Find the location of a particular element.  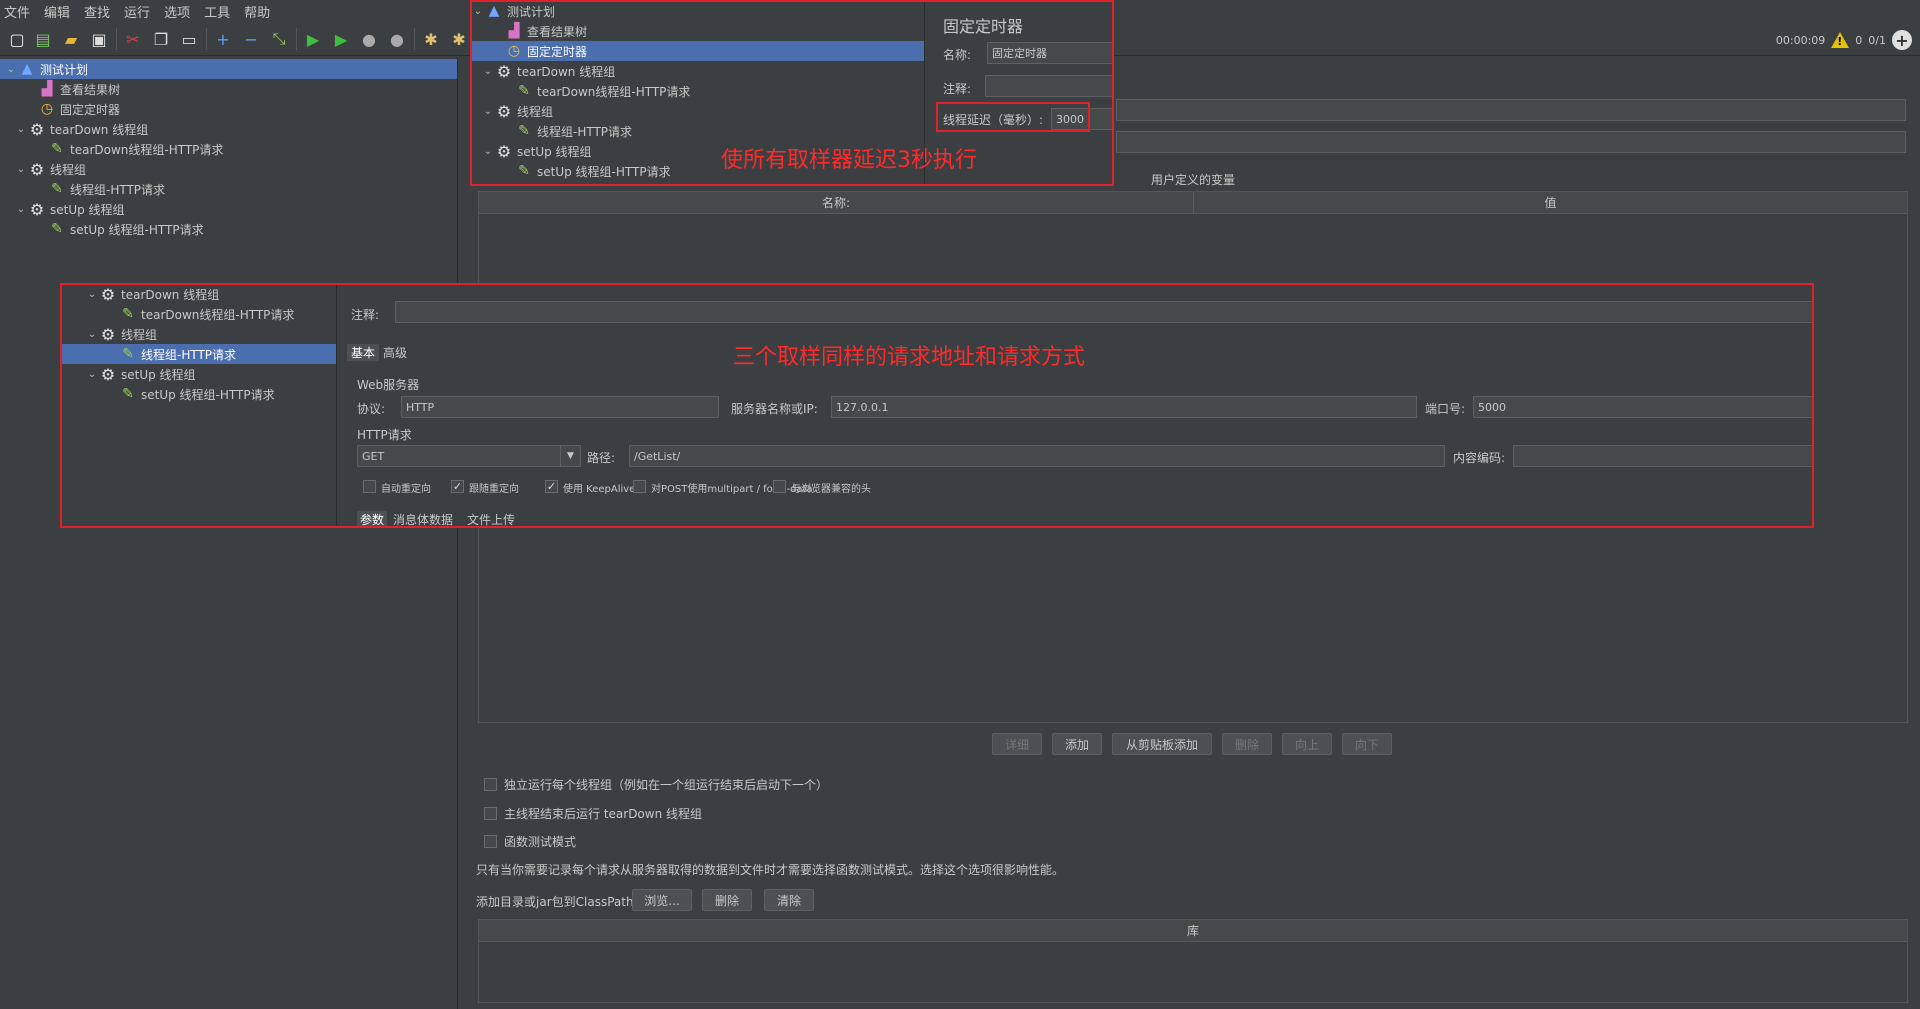

library-table: 库 is located at coordinates (1193, 961).